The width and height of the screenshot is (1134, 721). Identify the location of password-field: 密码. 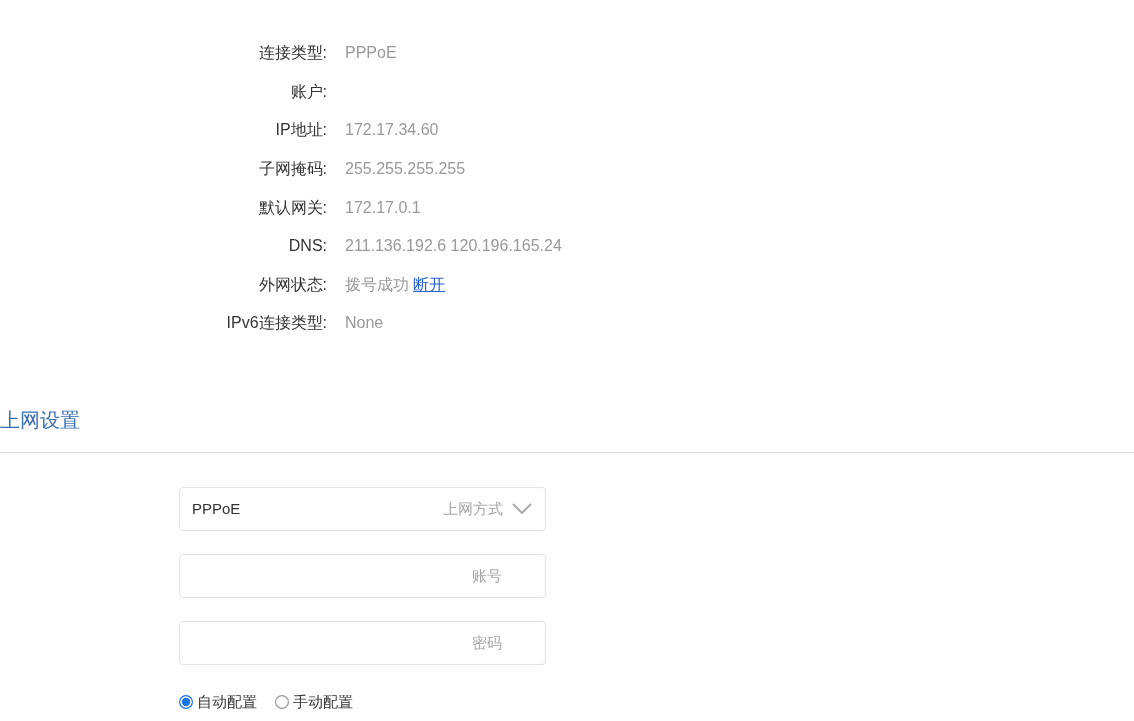
(362, 642).